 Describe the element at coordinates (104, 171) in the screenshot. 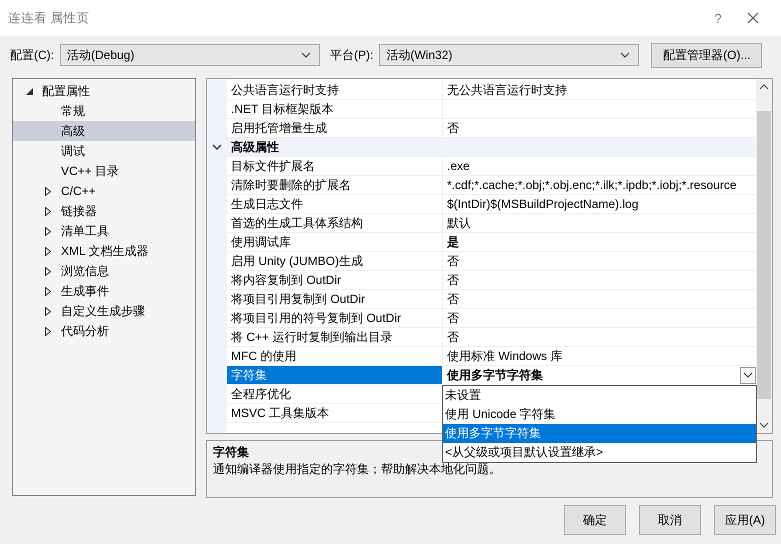

I see `tree-item: VC++ 目录` at that location.